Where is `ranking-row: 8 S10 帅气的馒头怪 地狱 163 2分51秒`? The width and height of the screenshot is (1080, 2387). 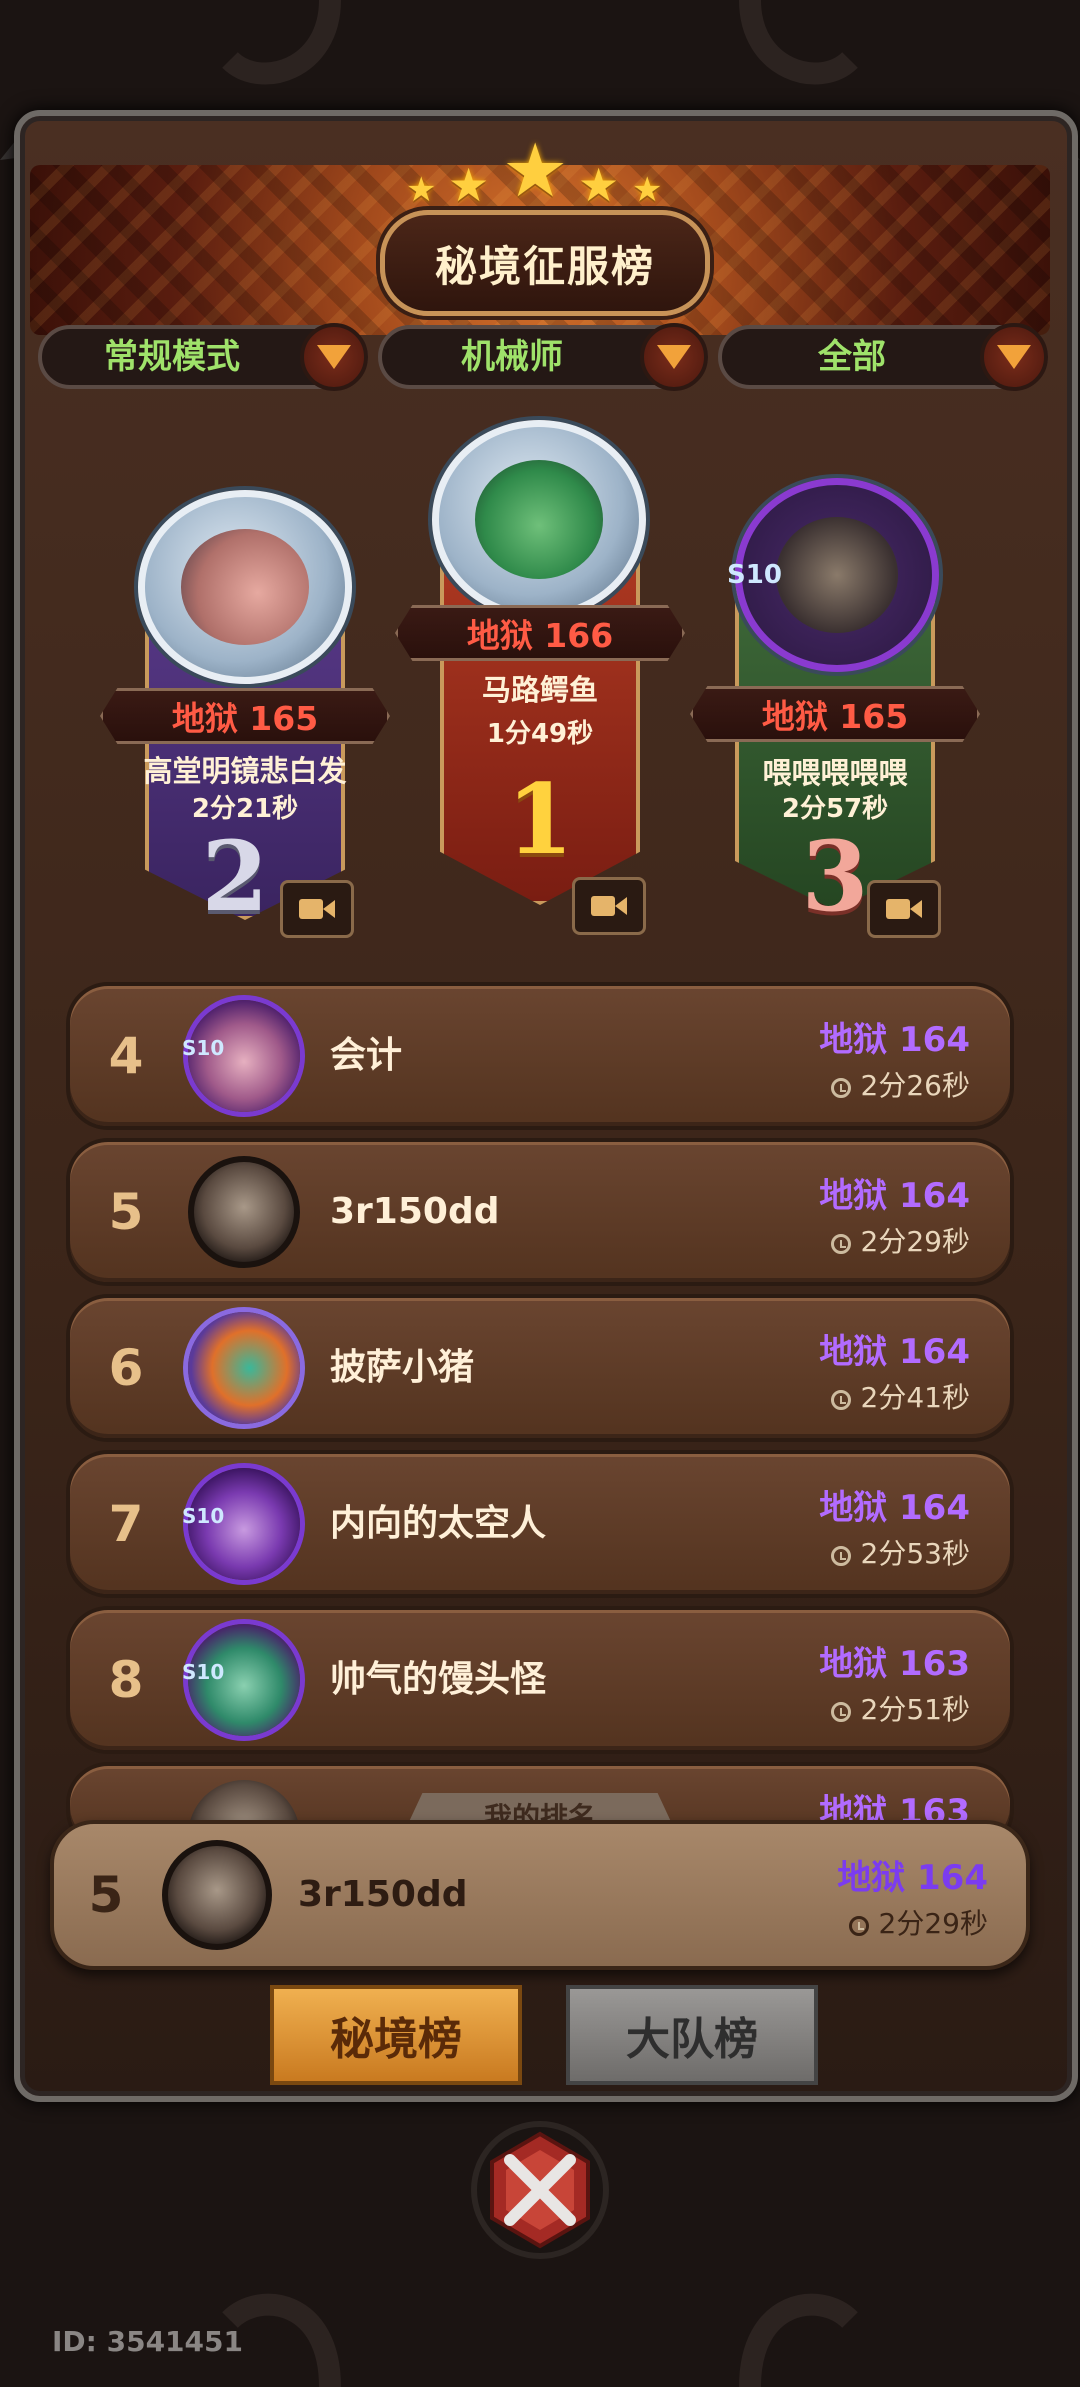
ranking-row: 8 S10 帅气的馒头怪 地狱 163 2分51秒 is located at coordinates (540, 1680).